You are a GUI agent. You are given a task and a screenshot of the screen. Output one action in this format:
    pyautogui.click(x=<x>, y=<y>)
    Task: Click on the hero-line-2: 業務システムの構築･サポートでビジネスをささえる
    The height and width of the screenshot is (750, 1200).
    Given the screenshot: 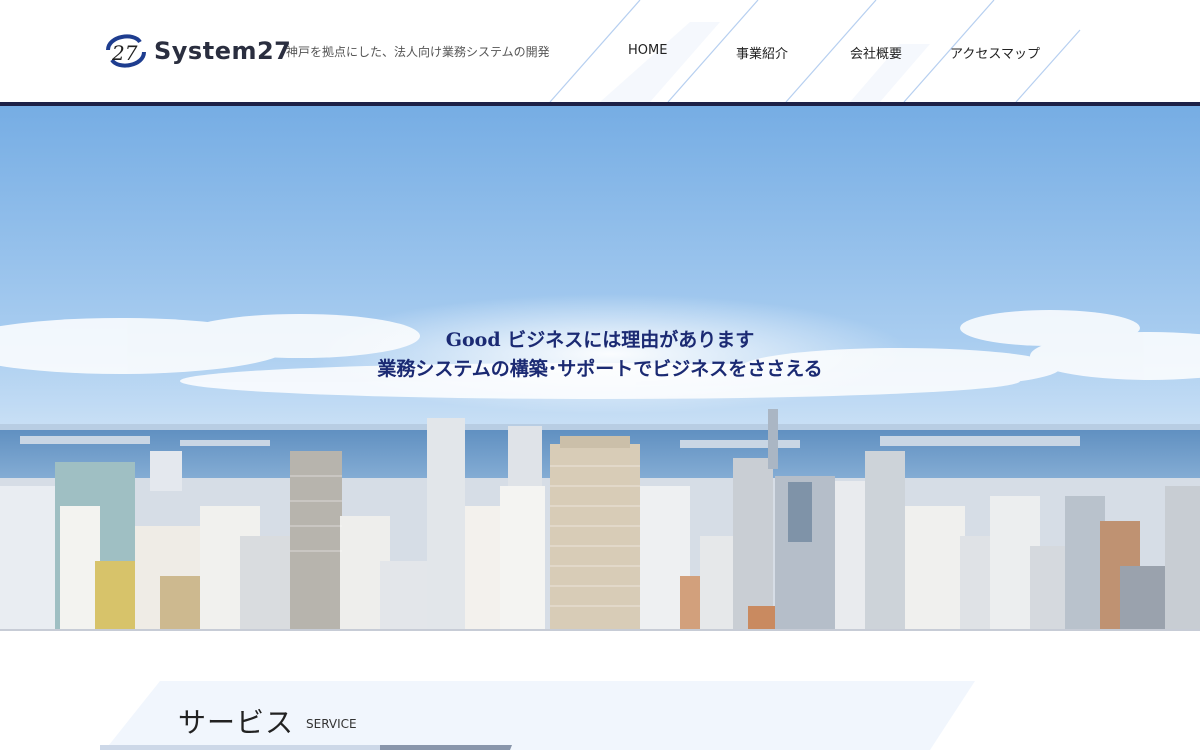 What is the action you would take?
    pyautogui.click(x=600, y=369)
    